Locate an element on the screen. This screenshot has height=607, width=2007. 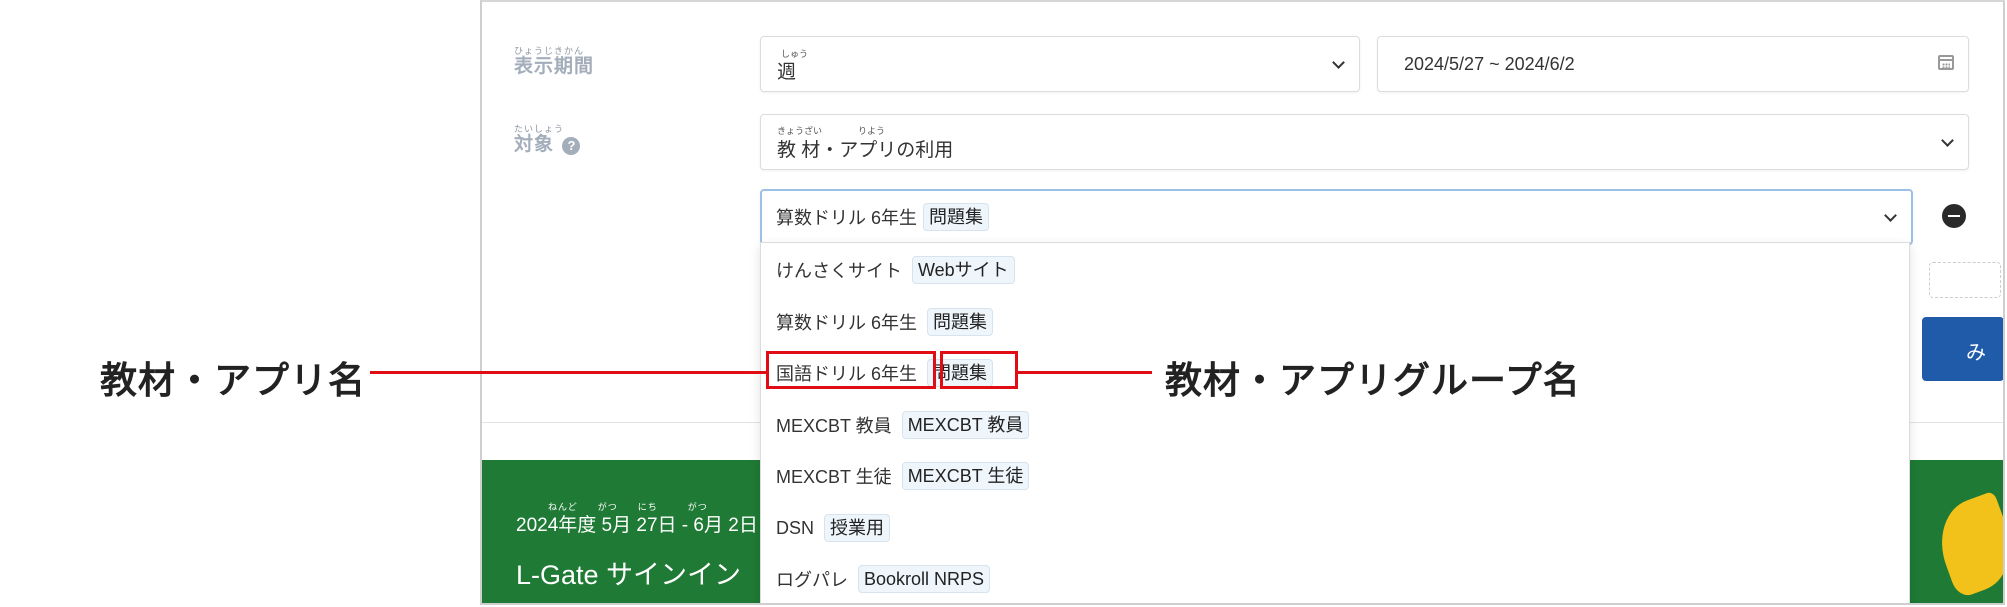
option-tag: MEXCBT 教員 is located at coordinates (965, 425).